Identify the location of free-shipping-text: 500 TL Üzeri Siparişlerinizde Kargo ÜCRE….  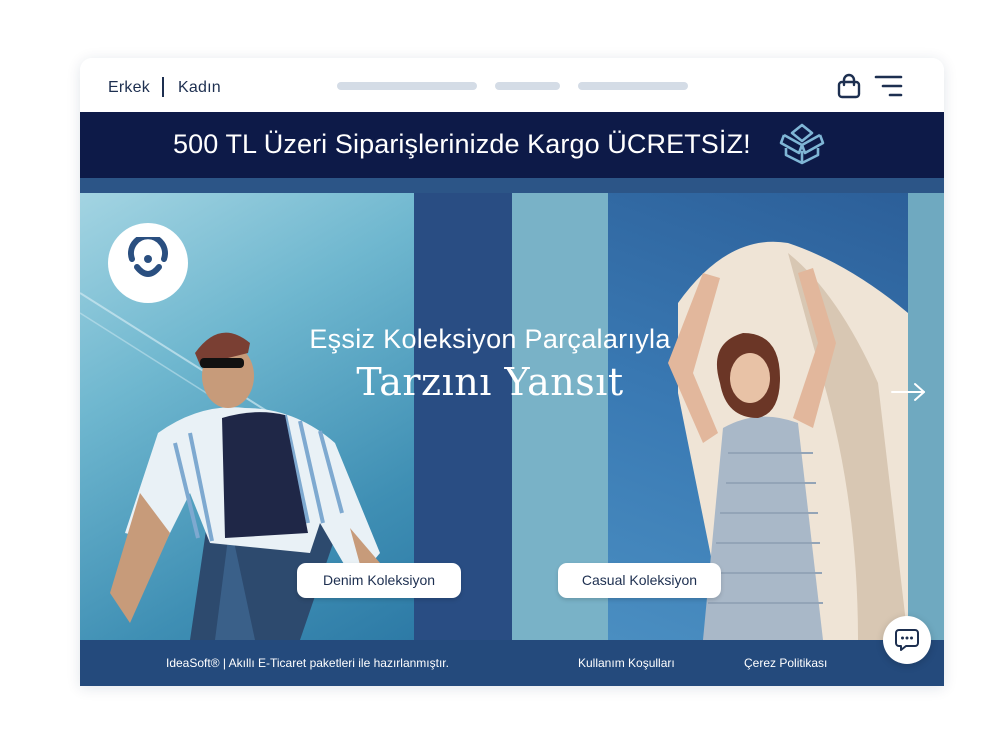
(462, 144).